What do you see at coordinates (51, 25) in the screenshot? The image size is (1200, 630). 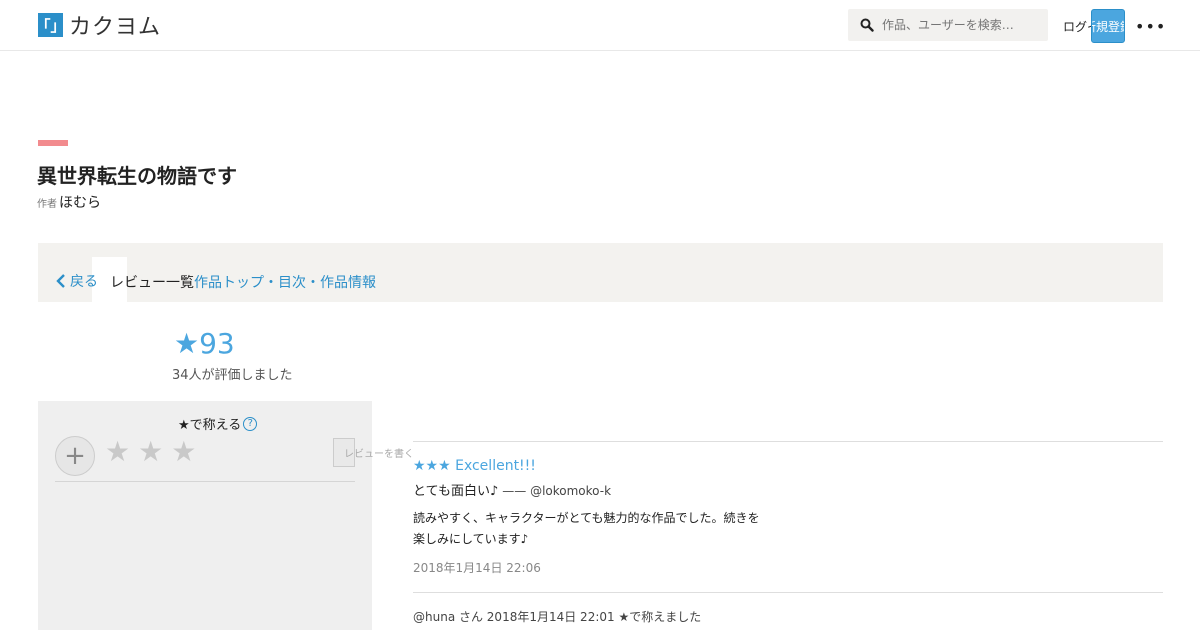 I see `logo-mark-icon: 「」` at bounding box center [51, 25].